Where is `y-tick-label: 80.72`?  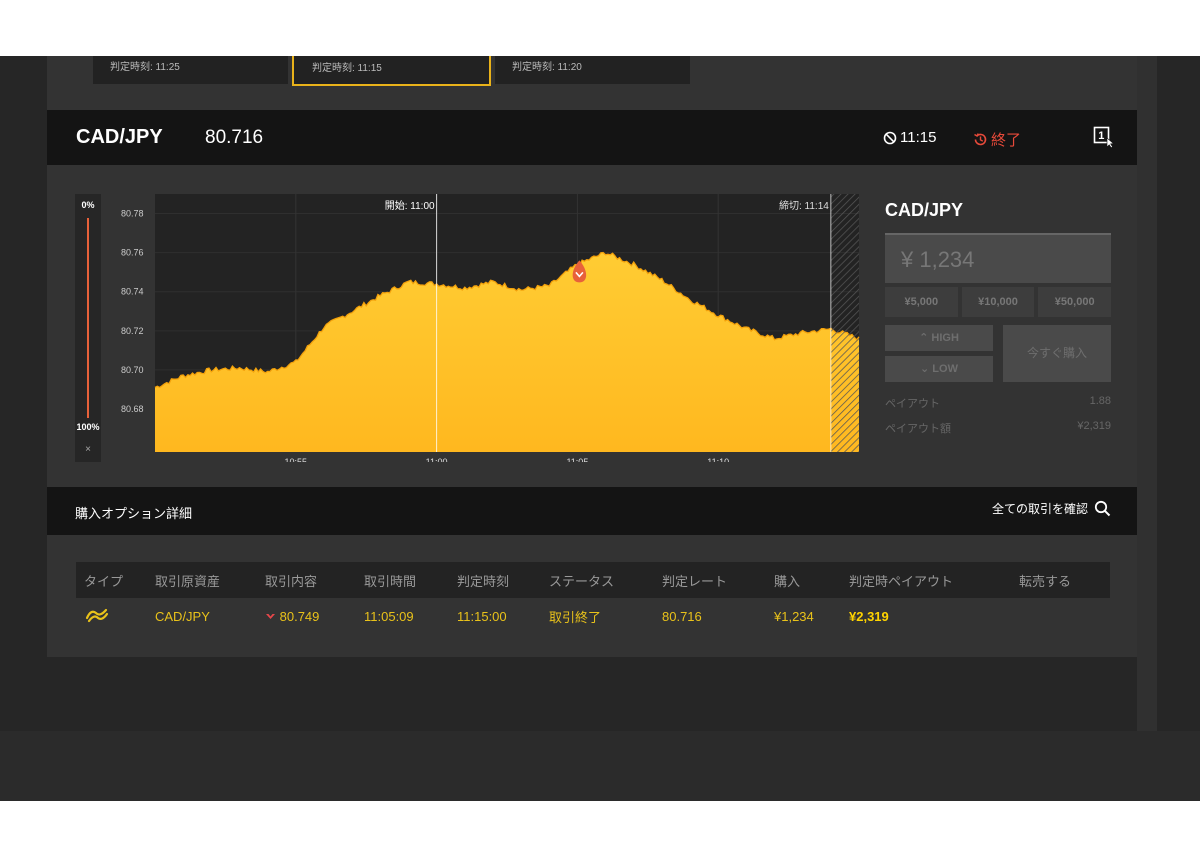 y-tick-label: 80.72 is located at coordinates (132, 331).